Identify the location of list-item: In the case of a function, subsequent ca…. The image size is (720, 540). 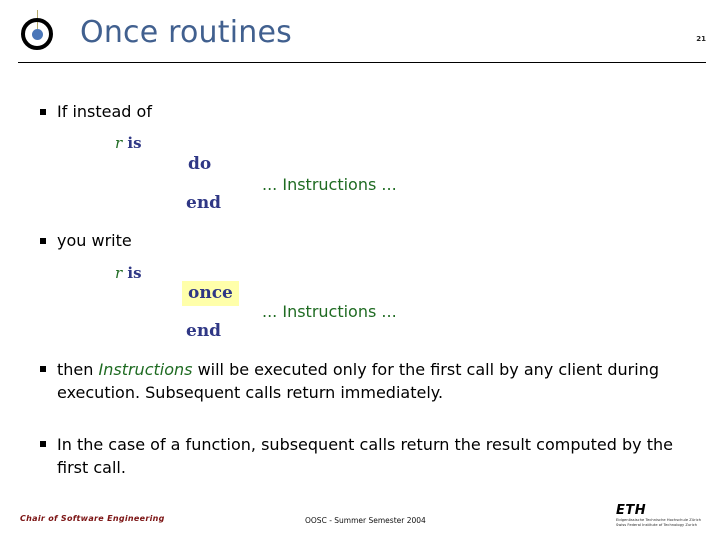
(365, 456).